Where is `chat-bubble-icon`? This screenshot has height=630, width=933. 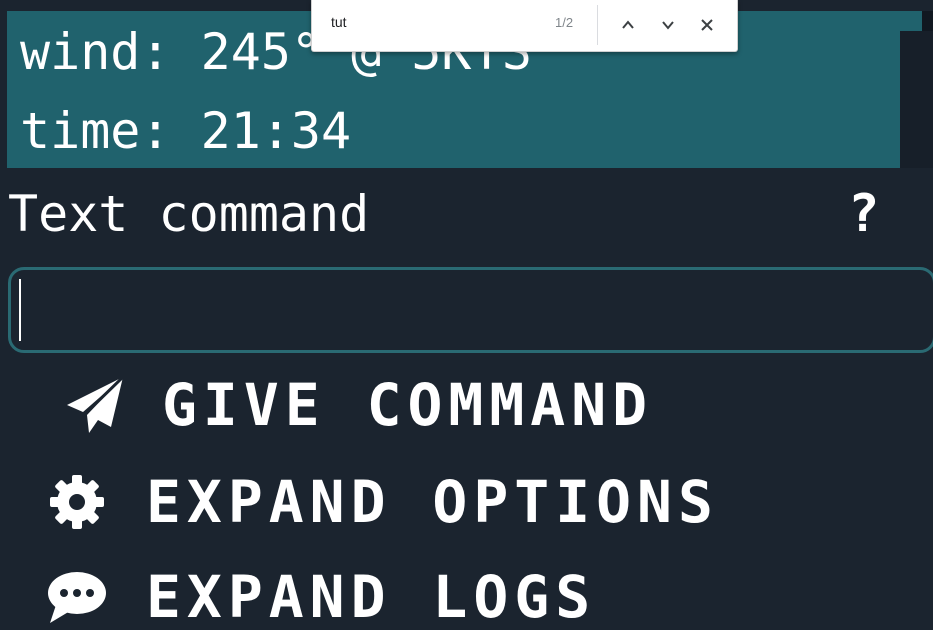 chat-bubble-icon is located at coordinates (77, 597).